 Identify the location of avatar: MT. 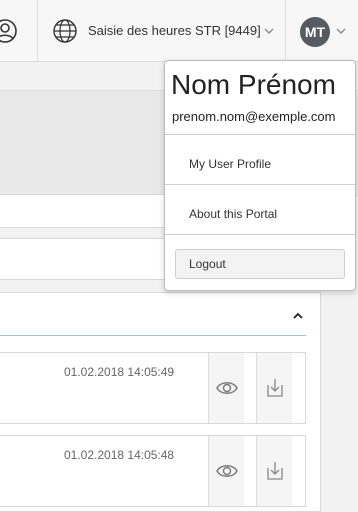
(315, 32).